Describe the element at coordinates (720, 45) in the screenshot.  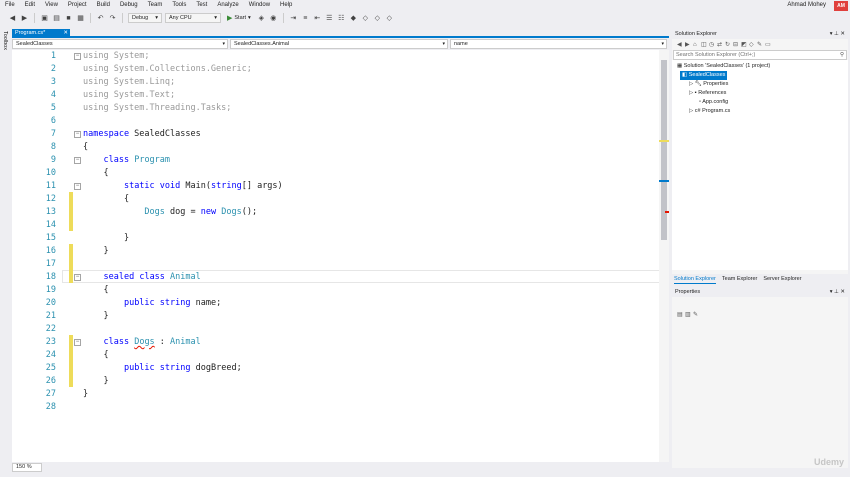
I see `sync-icon: ⇄` at that location.